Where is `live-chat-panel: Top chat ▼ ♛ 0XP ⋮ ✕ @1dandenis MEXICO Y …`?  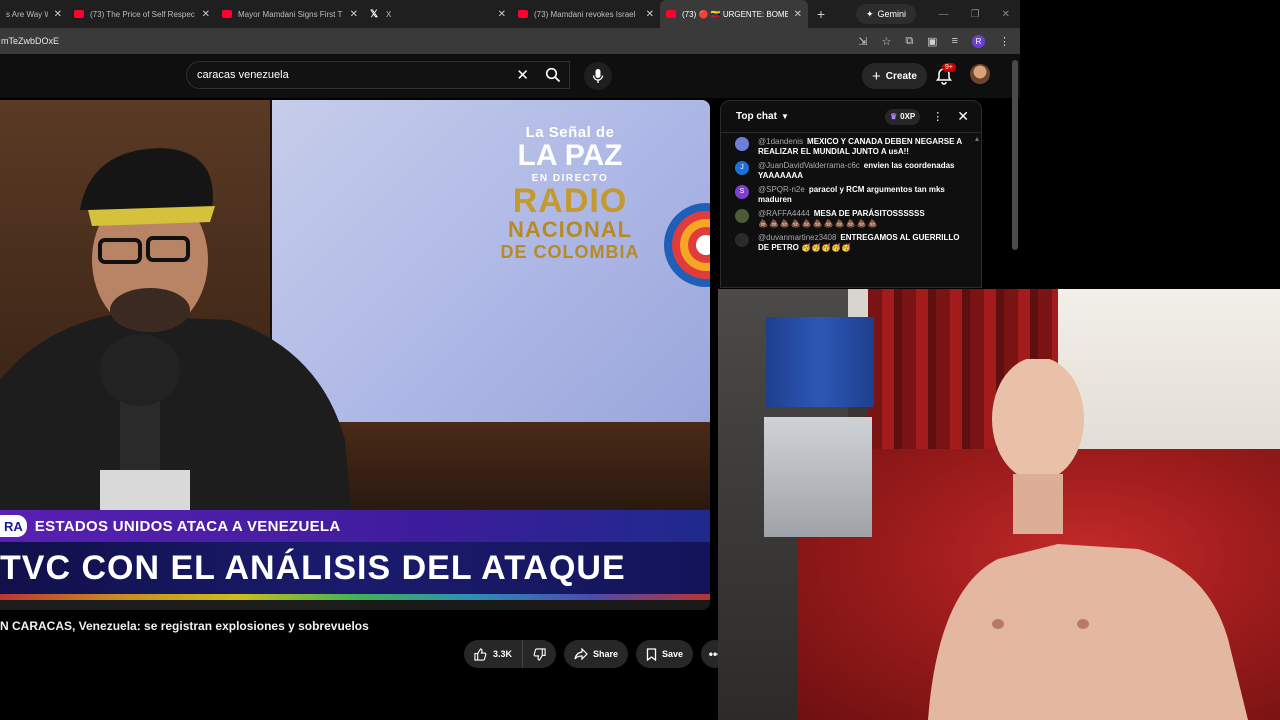 live-chat-panel: Top chat ▼ ♛ 0XP ⋮ ✕ @1dandenis MEXICO Y … is located at coordinates (851, 194).